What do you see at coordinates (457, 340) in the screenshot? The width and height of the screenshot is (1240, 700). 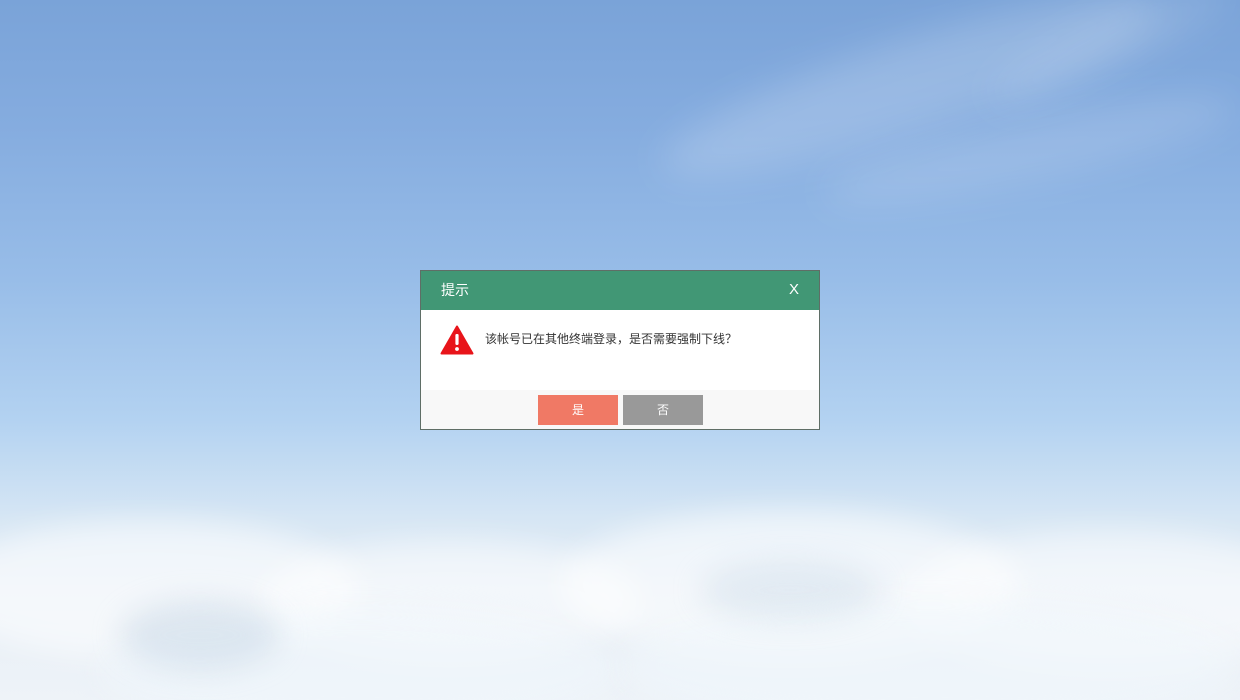 I see `warning-icon` at bounding box center [457, 340].